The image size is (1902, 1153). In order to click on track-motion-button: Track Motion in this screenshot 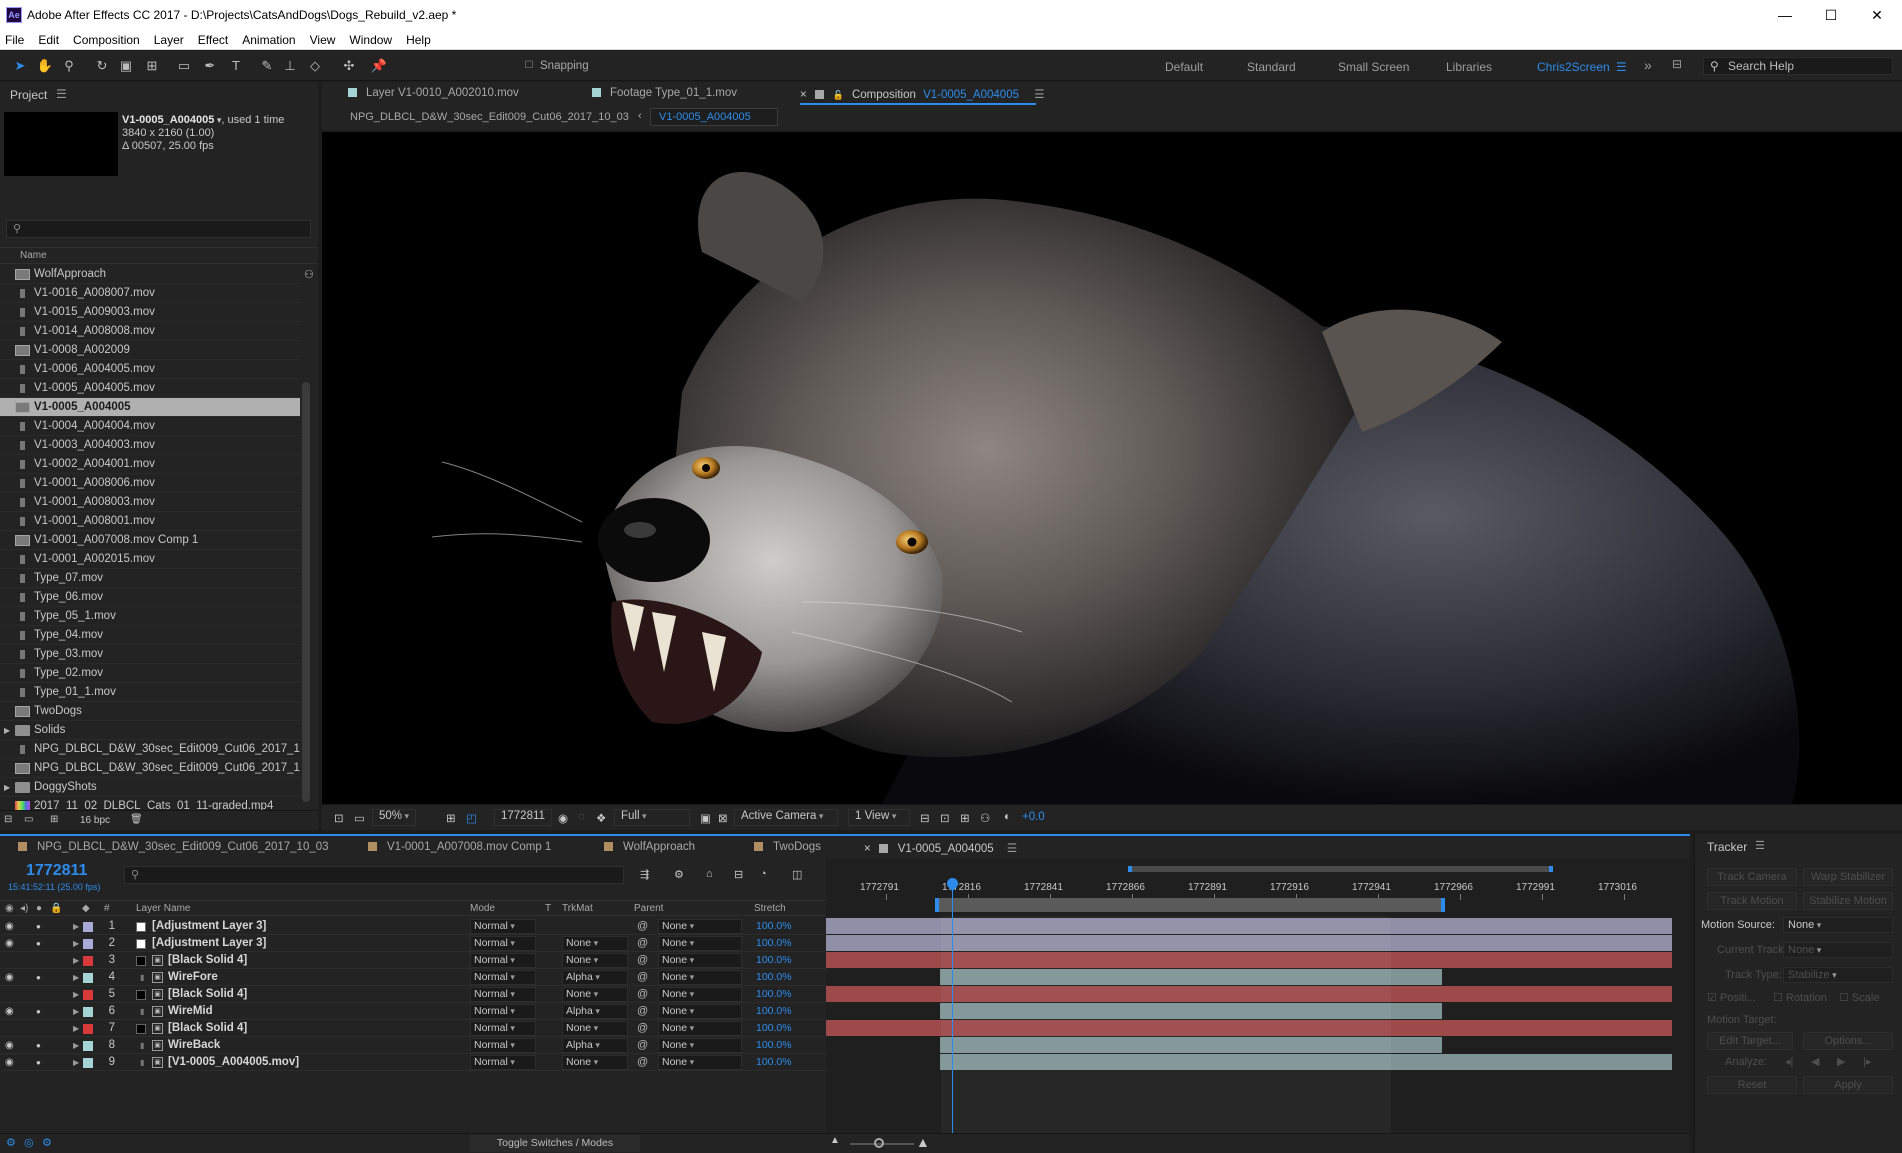, I will do `click(1752, 901)`.